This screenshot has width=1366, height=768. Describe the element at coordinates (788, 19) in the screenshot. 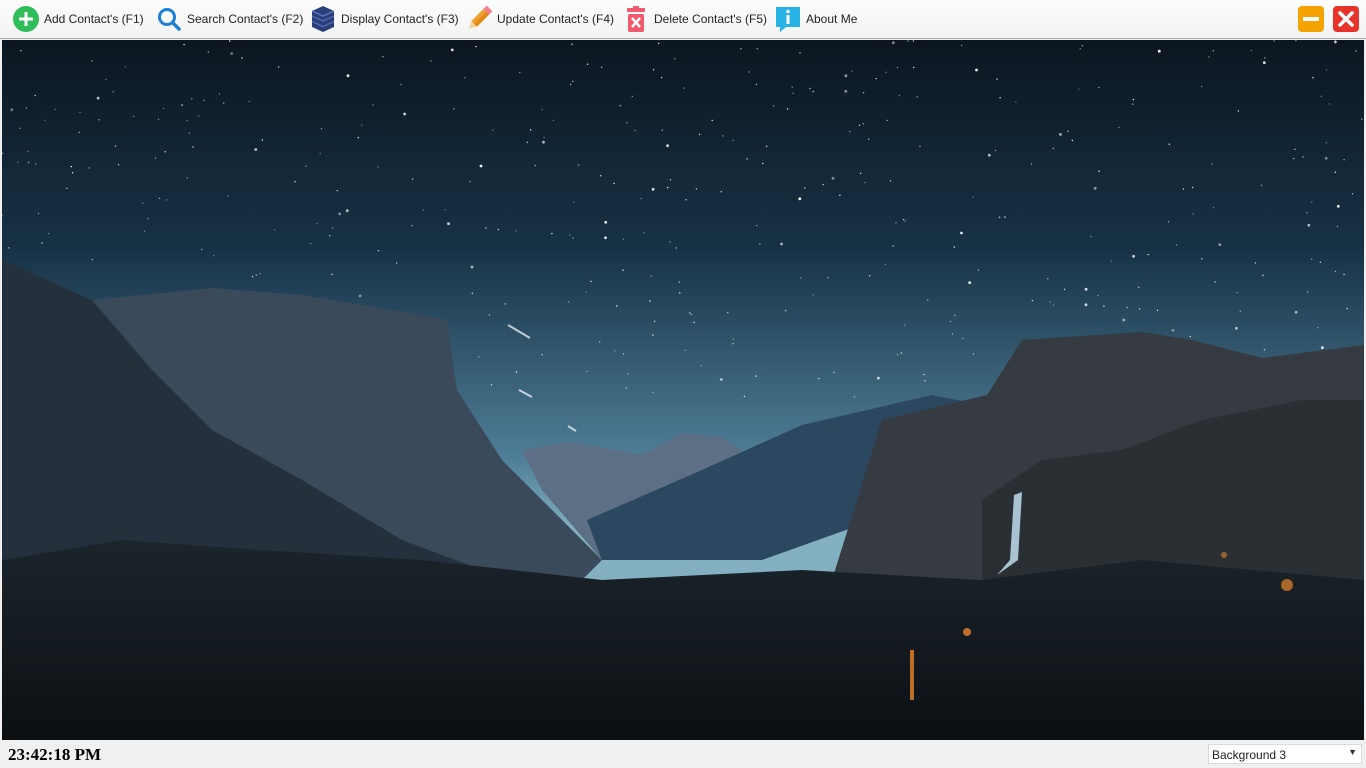

I see `info-icon` at that location.